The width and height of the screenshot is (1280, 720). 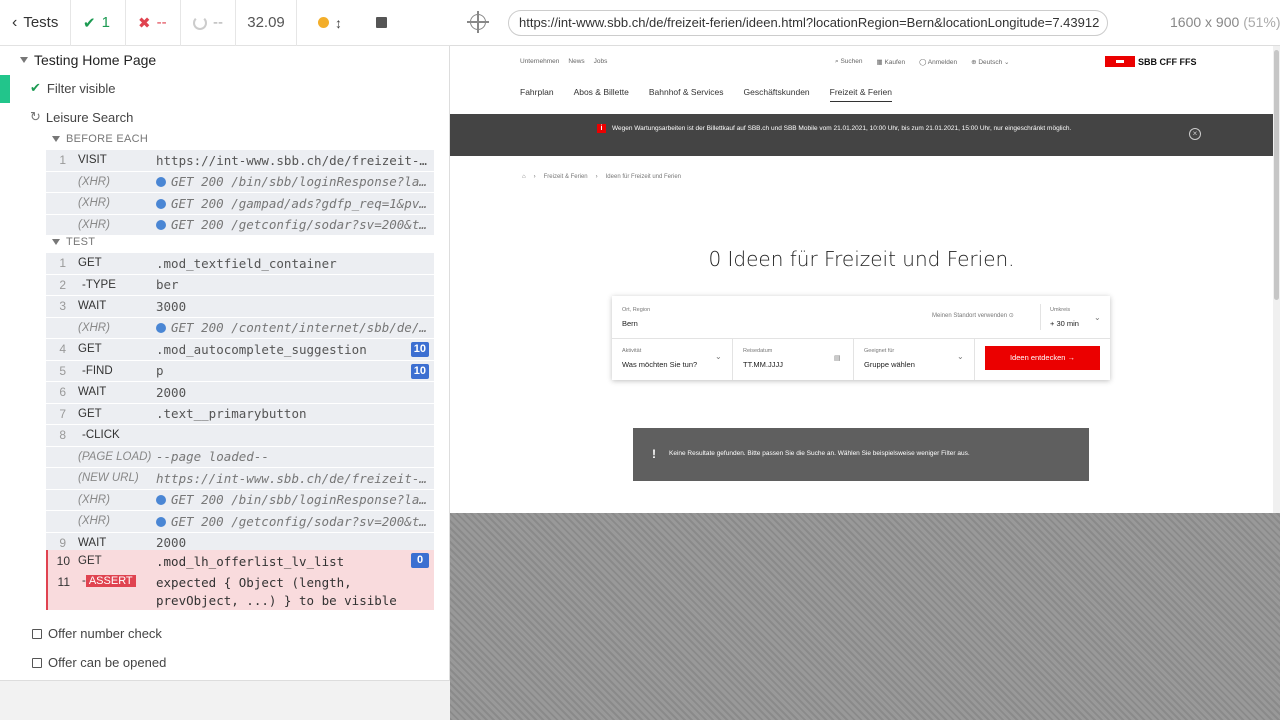 What do you see at coordinates (879, 351) in the screenshot?
I see `suitable-label: Geeignet für` at bounding box center [879, 351].